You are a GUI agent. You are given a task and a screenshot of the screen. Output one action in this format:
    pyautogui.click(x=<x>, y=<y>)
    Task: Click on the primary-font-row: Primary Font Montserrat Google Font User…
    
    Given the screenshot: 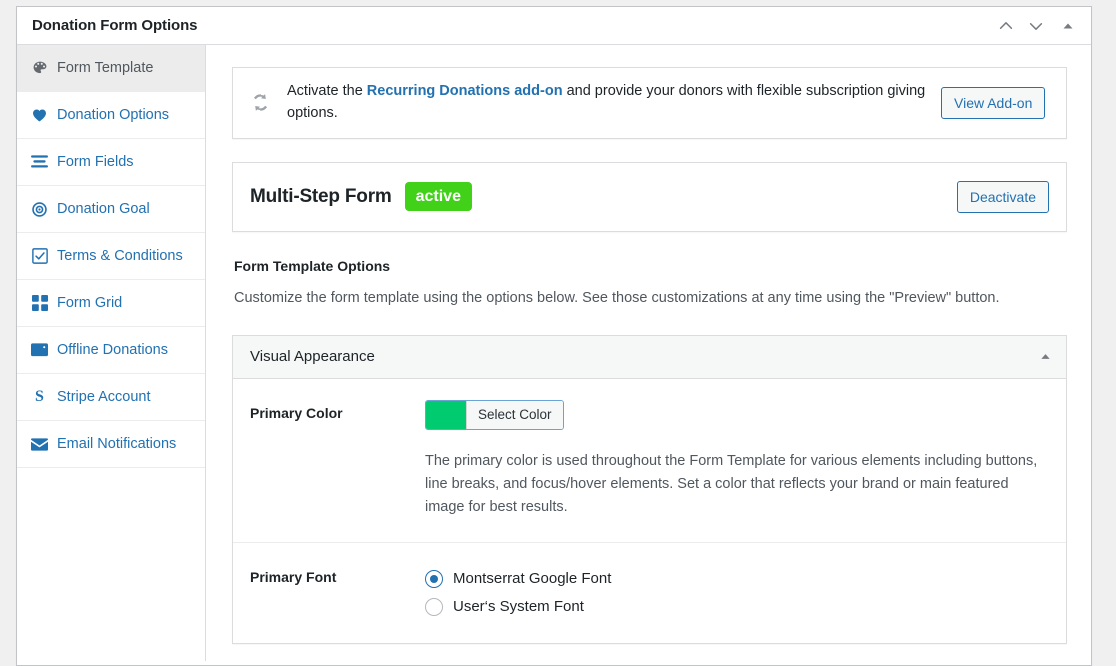 What is the action you would take?
    pyautogui.click(x=649, y=593)
    